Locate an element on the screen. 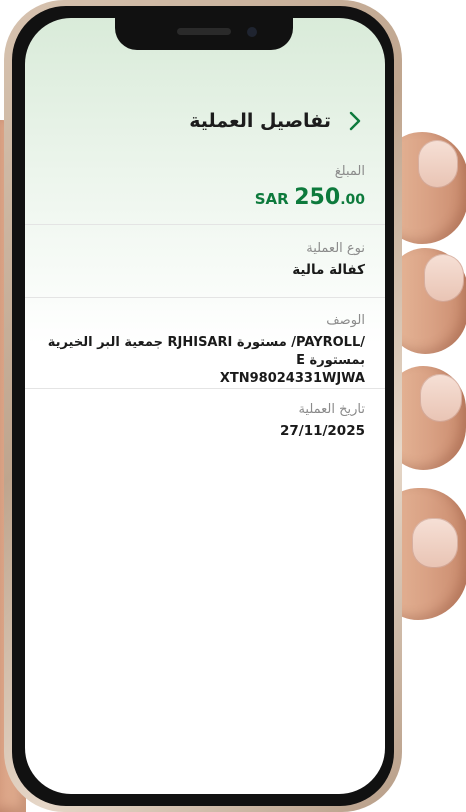 The height and width of the screenshot is (812, 466). transaction-type-field: نوع العملية كفالة مالية is located at coordinates (195, 259).